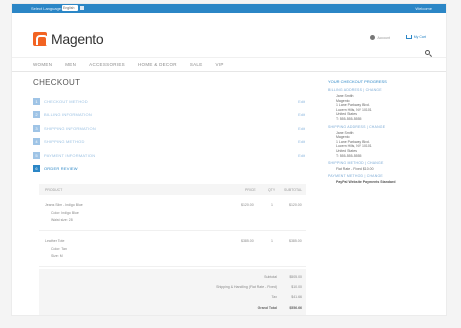  What do you see at coordinates (295, 277) in the screenshot?
I see `subtotal-value: $505.00` at bounding box center [295, 277].